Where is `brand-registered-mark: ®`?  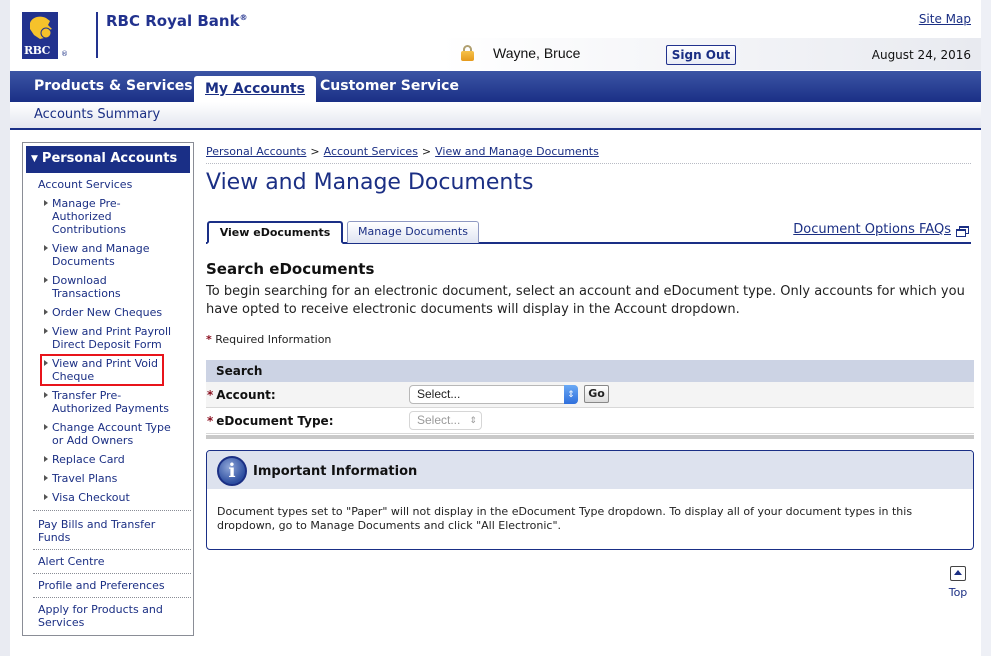
brand-registered-mark: ® is located at coordinates (243, 17).